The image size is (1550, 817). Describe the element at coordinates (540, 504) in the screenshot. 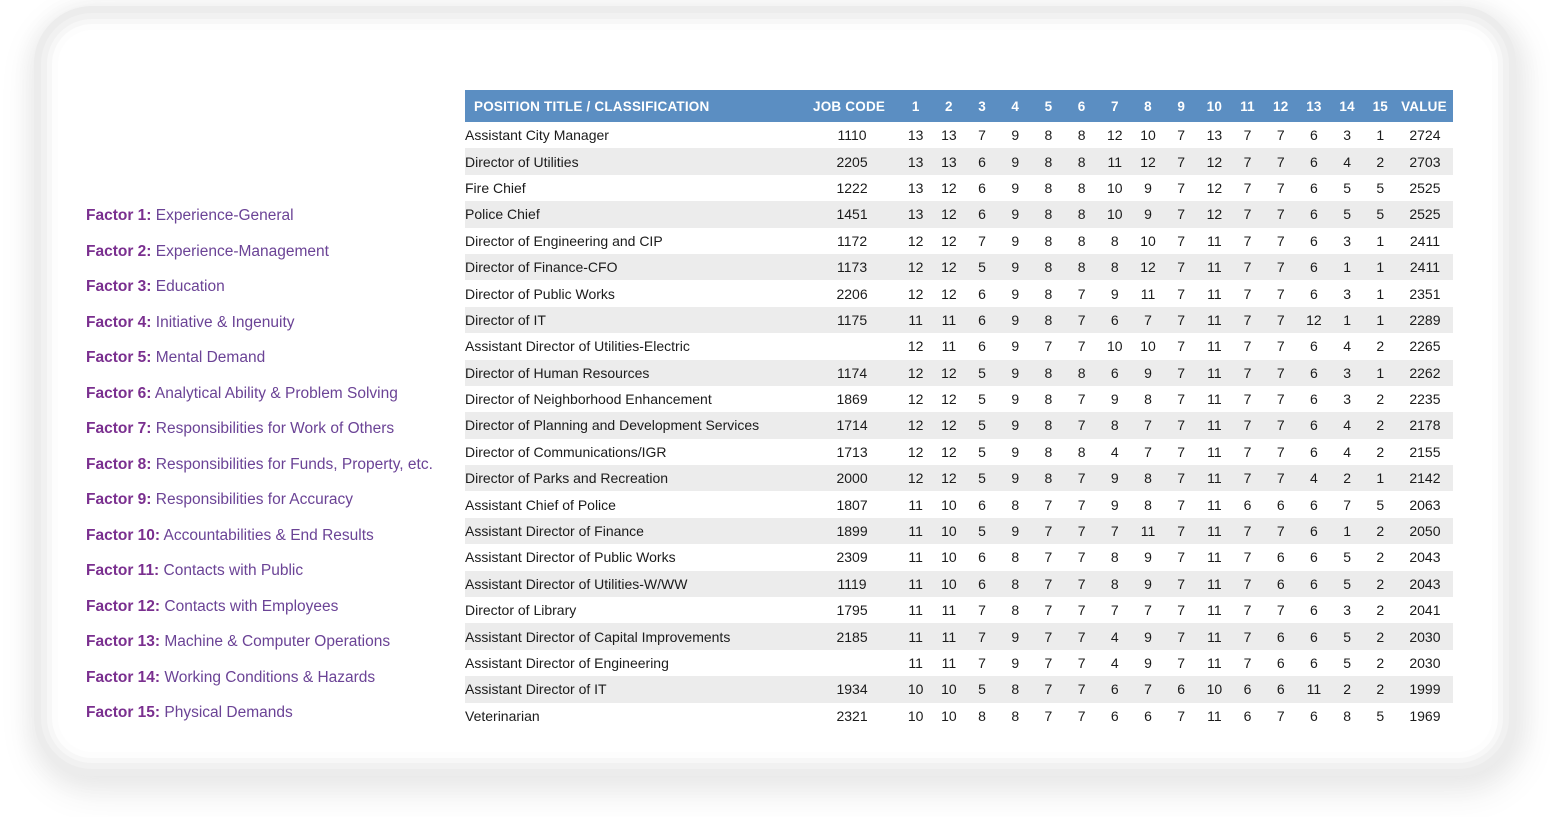

I see `cell-position-title: Assistant Chief of Police` at that location.